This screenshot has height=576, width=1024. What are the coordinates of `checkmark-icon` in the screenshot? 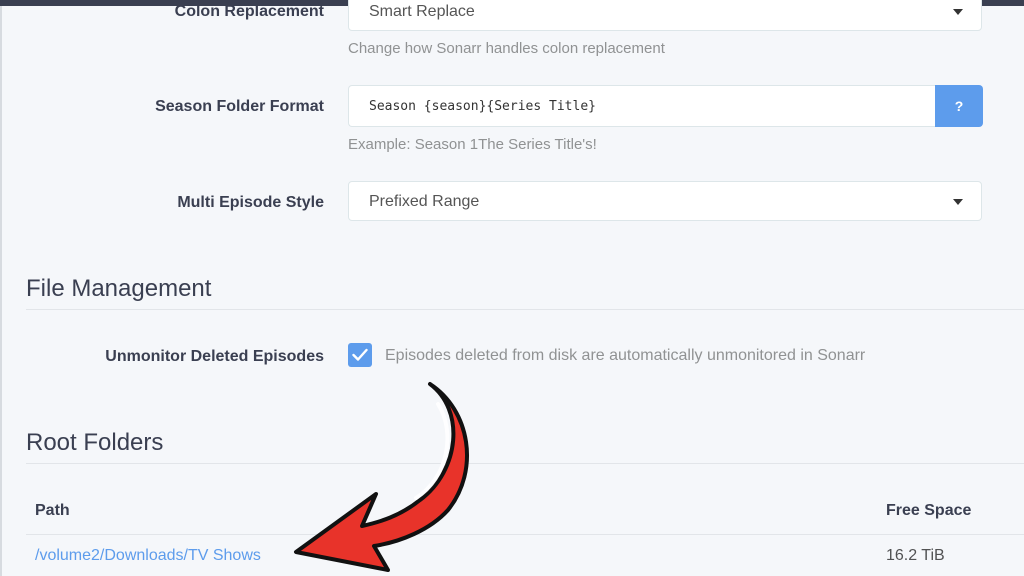 It's located at (360, 354).